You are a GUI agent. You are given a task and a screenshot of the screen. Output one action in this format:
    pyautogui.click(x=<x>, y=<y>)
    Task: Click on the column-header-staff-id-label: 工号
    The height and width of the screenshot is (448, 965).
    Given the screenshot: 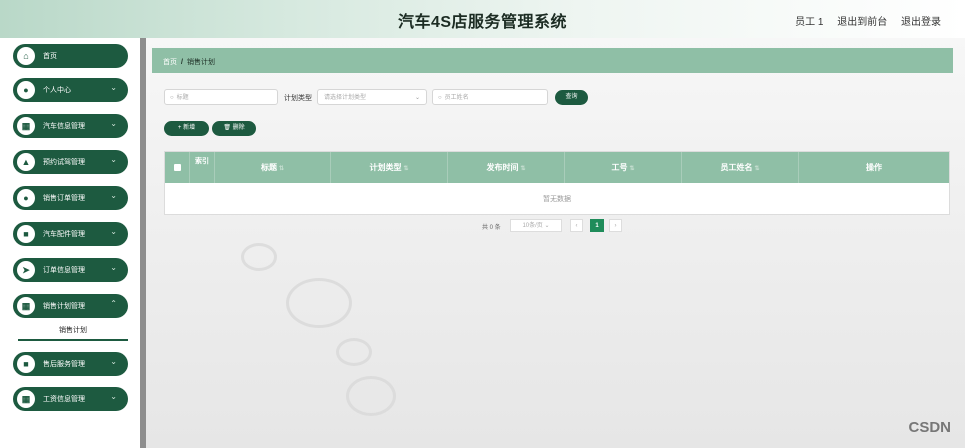 What is the action you would take?
    pyautogui.click(x=619, y=167)
    